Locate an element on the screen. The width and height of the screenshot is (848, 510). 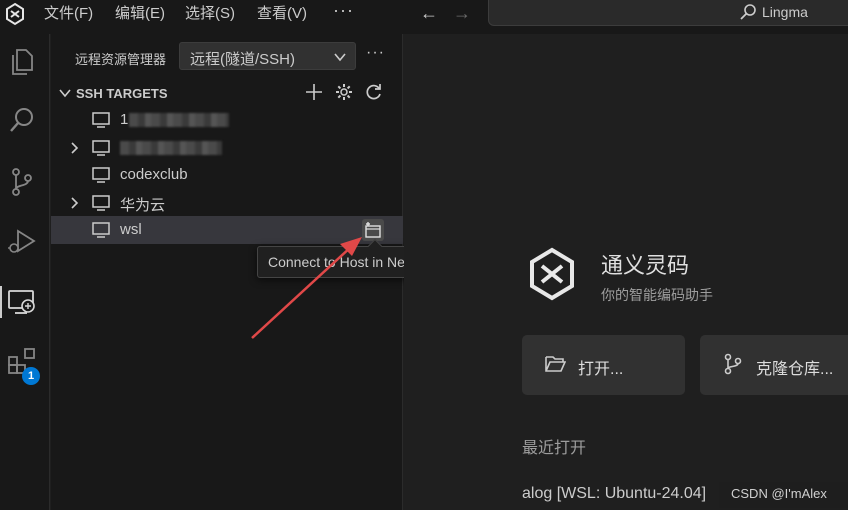
watermark: CSDN @I'mAlex is located at coordinates (783, 495).